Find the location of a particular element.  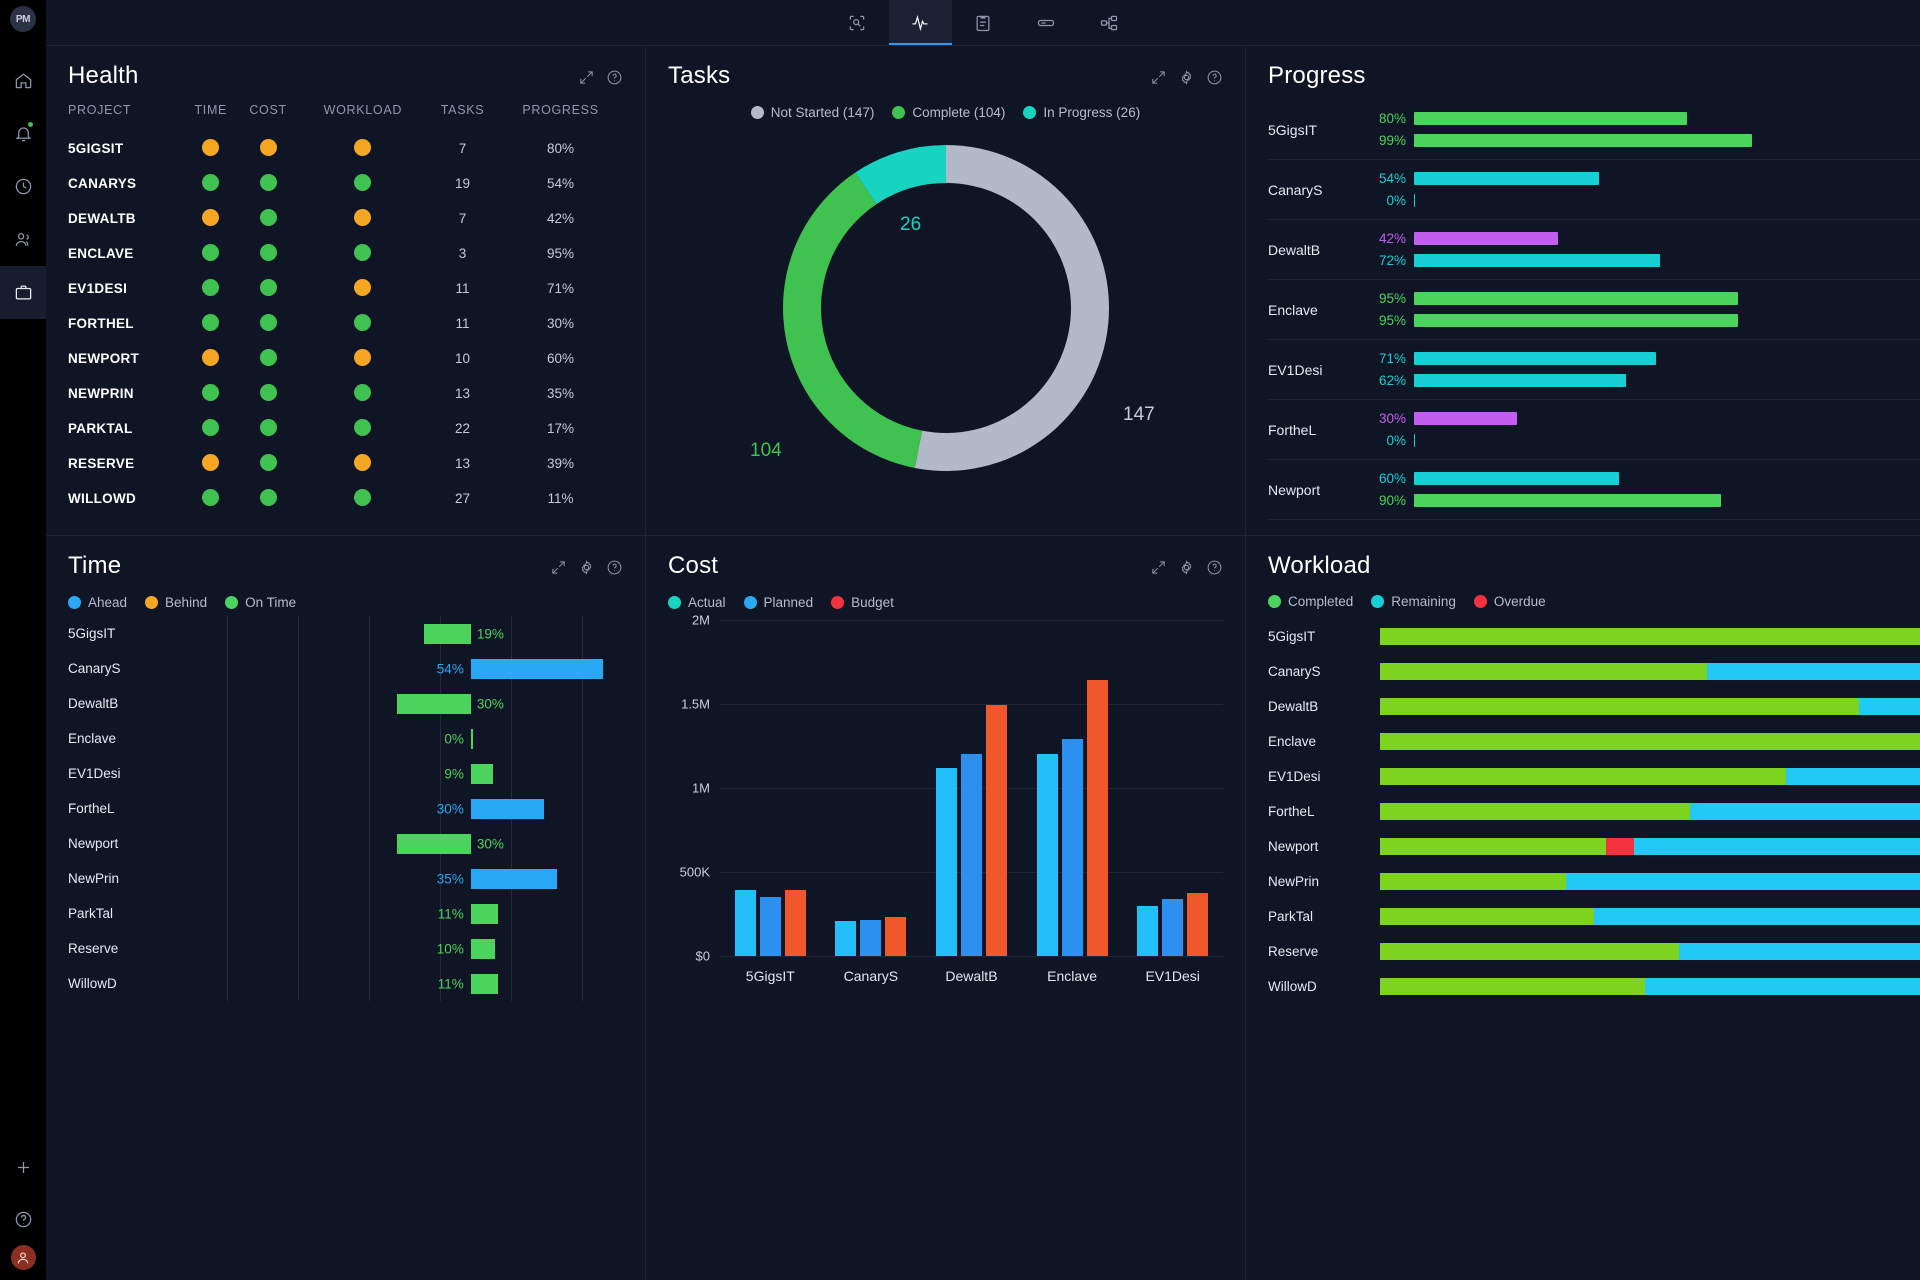

user-avatar is located at coordinates (23, 1257).